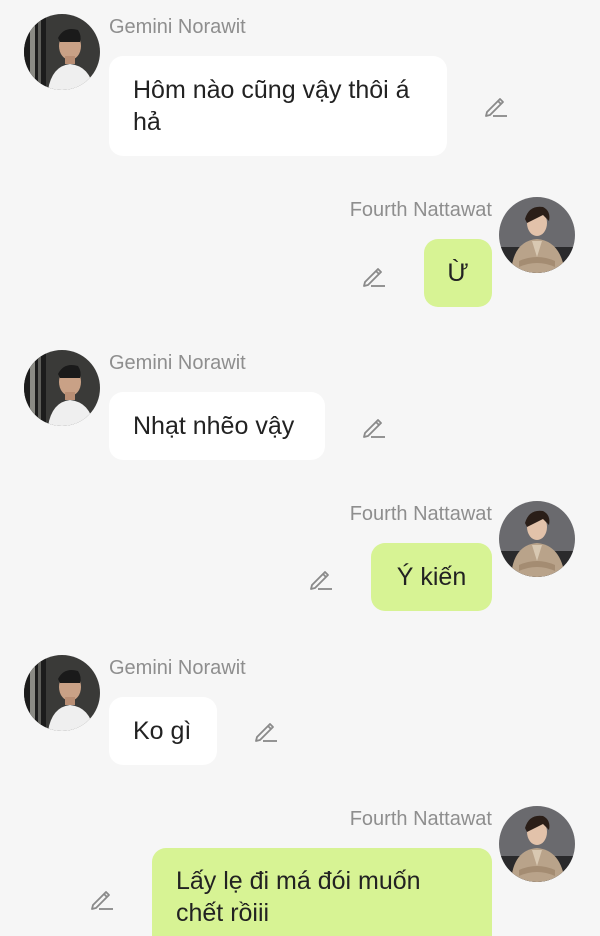 This screenshot has height=936, width=600. Describe the element at coordinates (322, 892) in the screenshot. I see `message-bubble: Lấy lẹ đi má đói muốn chết rồiii` at that location.